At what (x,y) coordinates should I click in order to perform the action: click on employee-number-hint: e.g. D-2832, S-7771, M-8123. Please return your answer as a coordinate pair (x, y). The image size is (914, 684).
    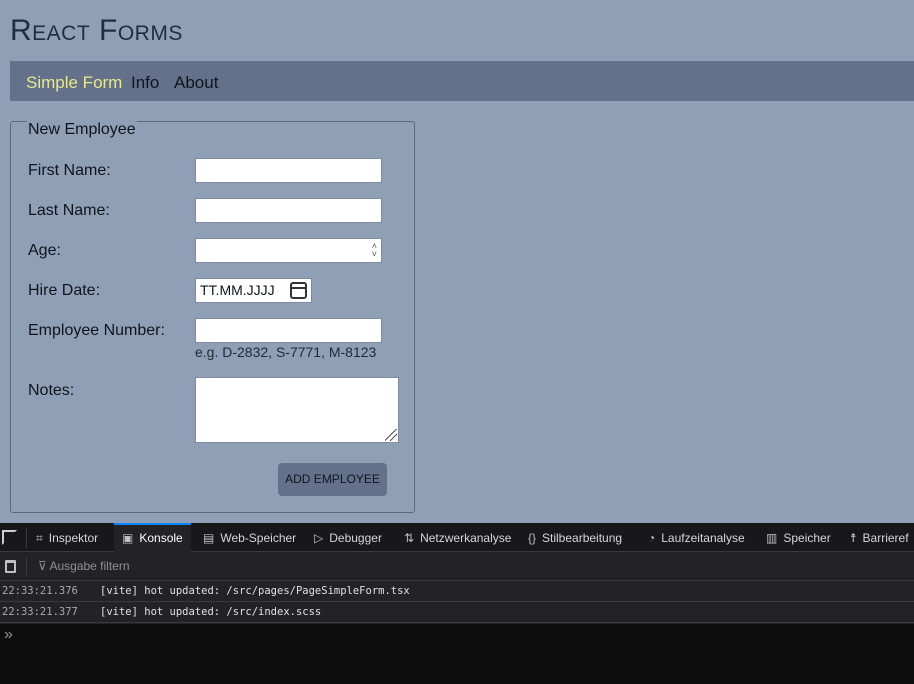
    Looking at the image, I should click on (286, 352).